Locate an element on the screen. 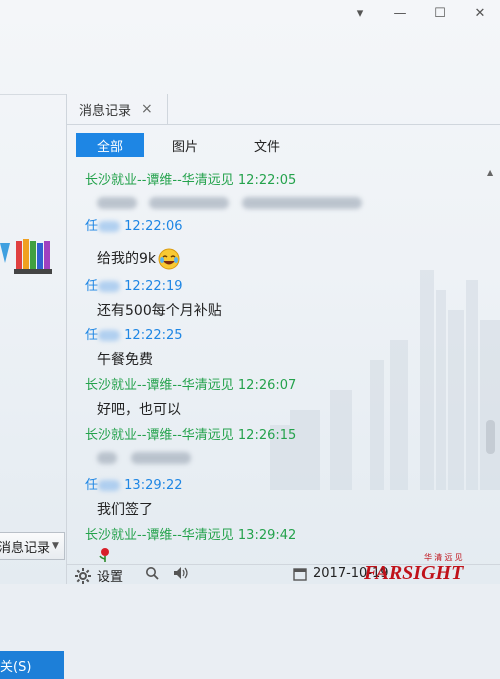  pencils-avatar-icon is located at coordinates (26, 256).